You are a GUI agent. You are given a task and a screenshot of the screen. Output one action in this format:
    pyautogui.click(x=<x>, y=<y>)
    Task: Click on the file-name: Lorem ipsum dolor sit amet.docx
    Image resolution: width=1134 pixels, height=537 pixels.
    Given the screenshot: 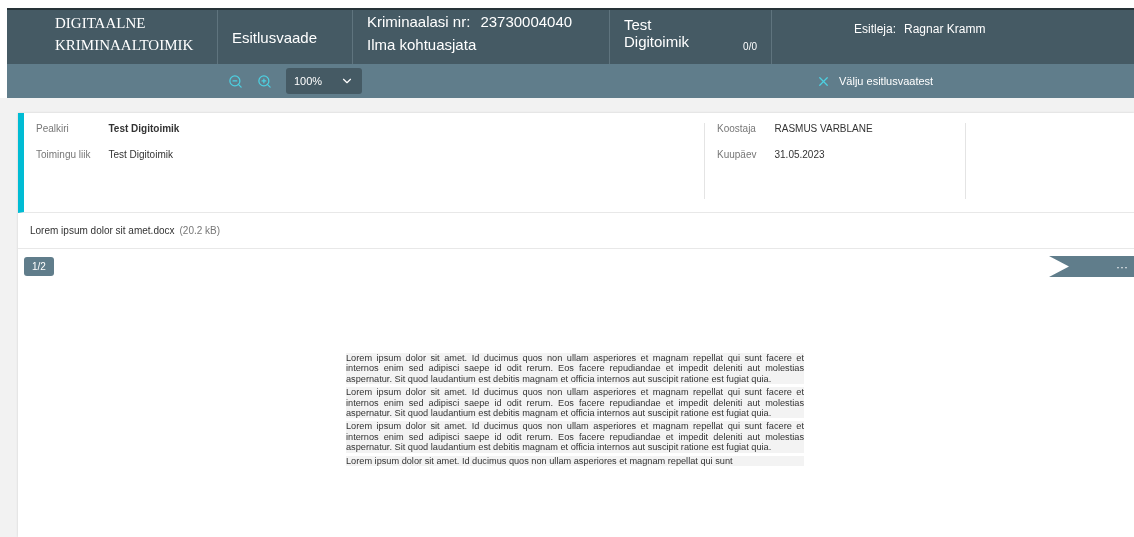 What is the action you would take?
    pyautogui.click(x=102, y=230)
    